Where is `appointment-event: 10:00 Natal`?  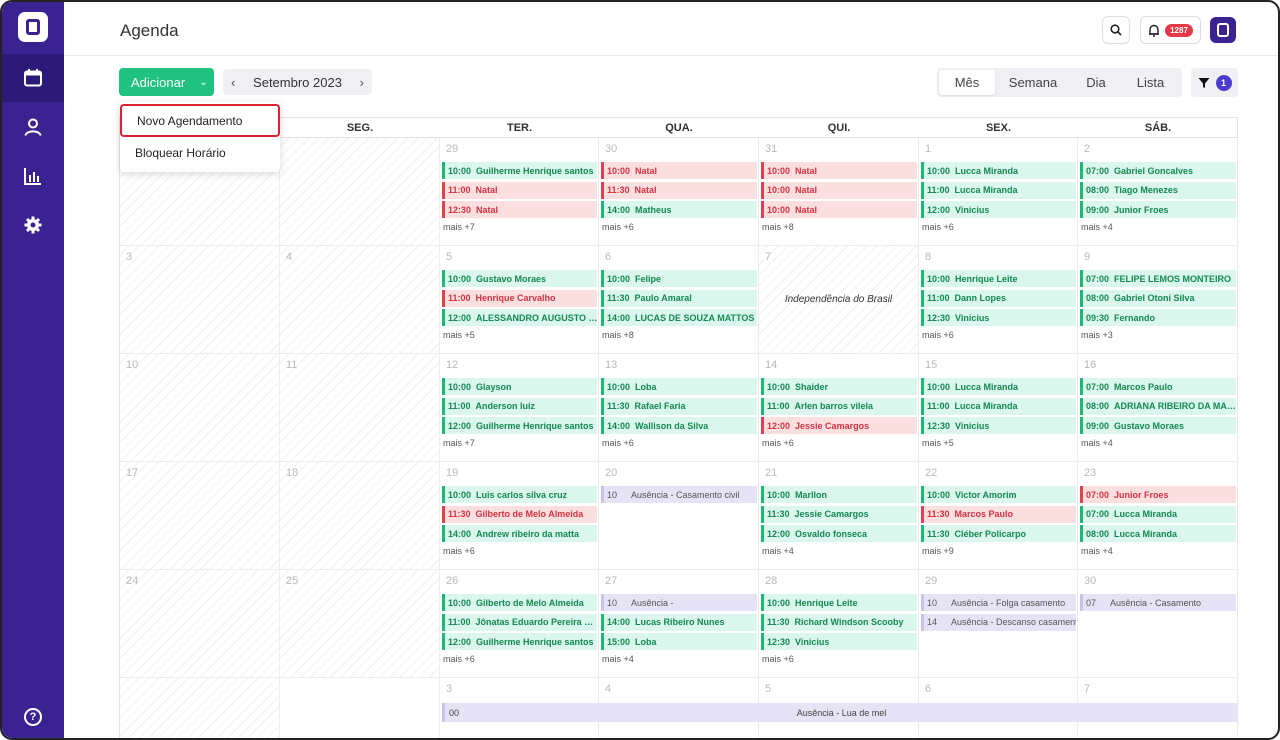 appointment-event: 10:00 Natal is located at coordinates (839, 209).